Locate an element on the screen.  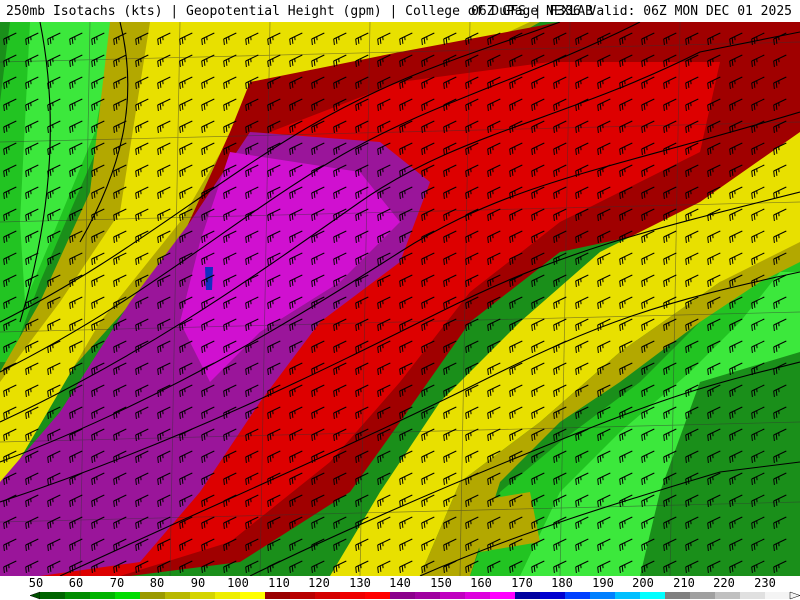
legend-label: 70 is located at coordinates (117, 583).